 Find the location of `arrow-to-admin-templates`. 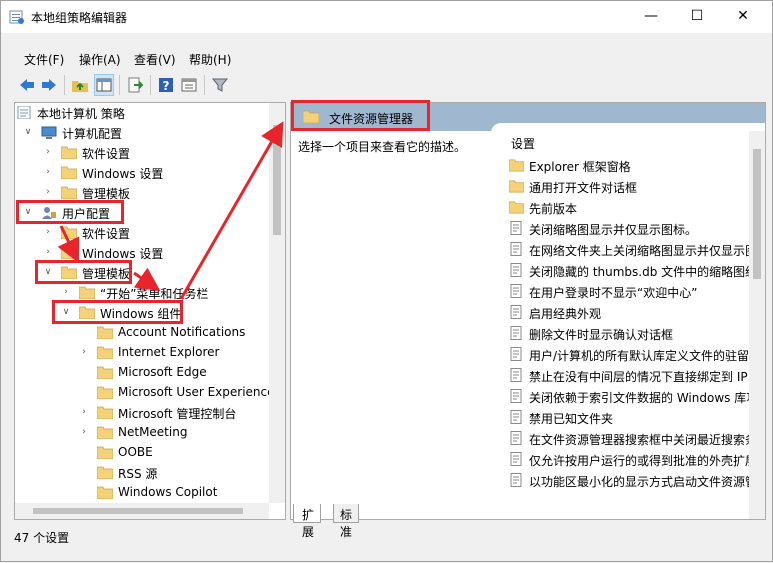

arrow-to-admin-templates is located at coordinates (68, 244).